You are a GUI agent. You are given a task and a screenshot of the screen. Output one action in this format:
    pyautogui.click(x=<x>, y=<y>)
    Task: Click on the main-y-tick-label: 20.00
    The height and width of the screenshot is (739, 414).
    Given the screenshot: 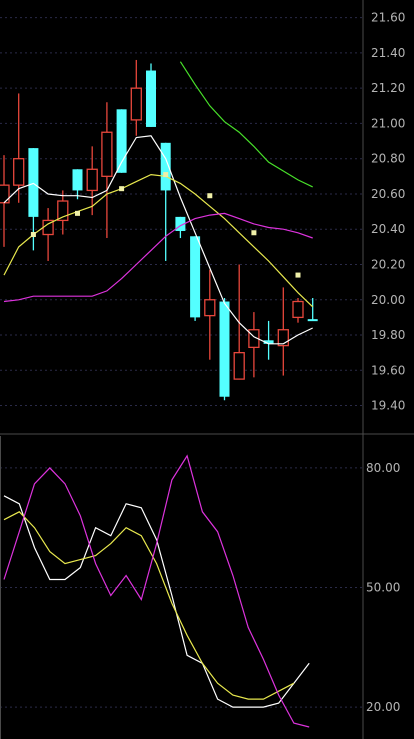 What is the action you would take?
    pyautogui.click(x=388, y=300)
    